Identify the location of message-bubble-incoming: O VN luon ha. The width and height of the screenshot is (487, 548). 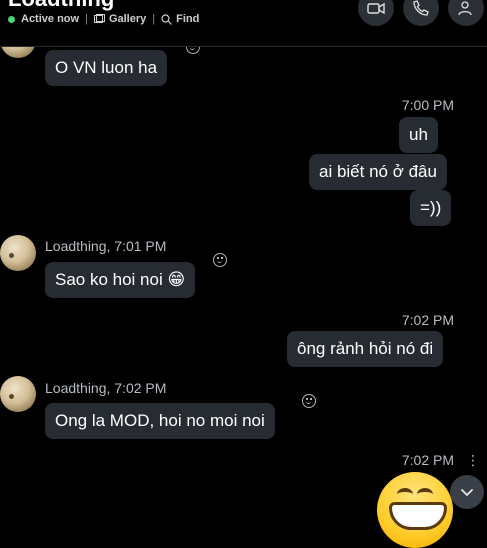
(106, 68).